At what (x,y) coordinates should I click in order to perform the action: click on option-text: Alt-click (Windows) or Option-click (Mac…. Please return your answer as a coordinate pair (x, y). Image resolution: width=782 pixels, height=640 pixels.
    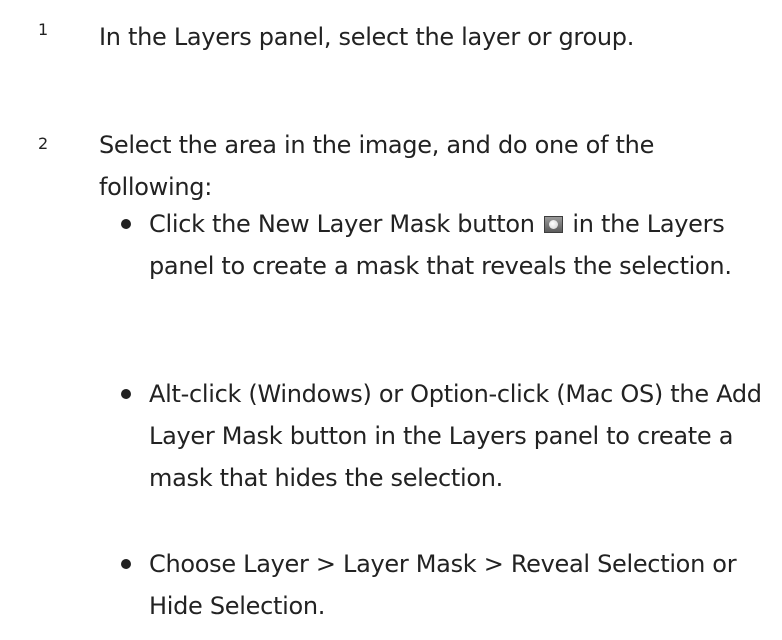
    Looking at the image, I should click on (455, 436).